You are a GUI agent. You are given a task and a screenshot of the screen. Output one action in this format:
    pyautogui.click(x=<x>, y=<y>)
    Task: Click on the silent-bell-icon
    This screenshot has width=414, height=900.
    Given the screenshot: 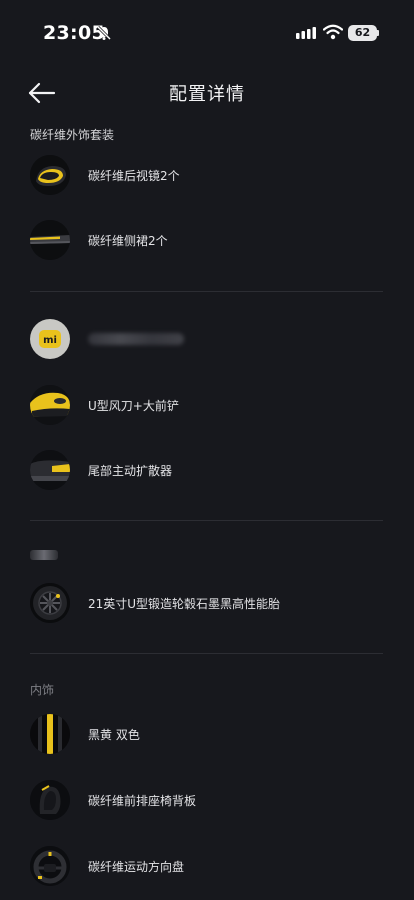 What is the action you would take?
    pyautogui.click(x=104, y=33)
    